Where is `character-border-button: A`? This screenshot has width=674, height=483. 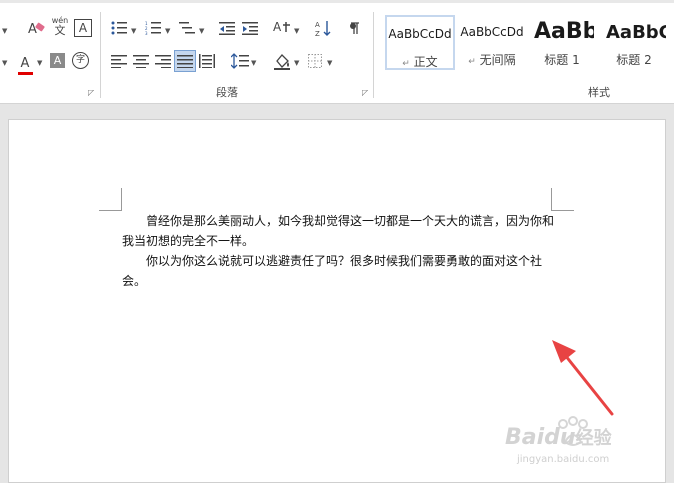 character-border-button: A is located at coordinates (83, 28).